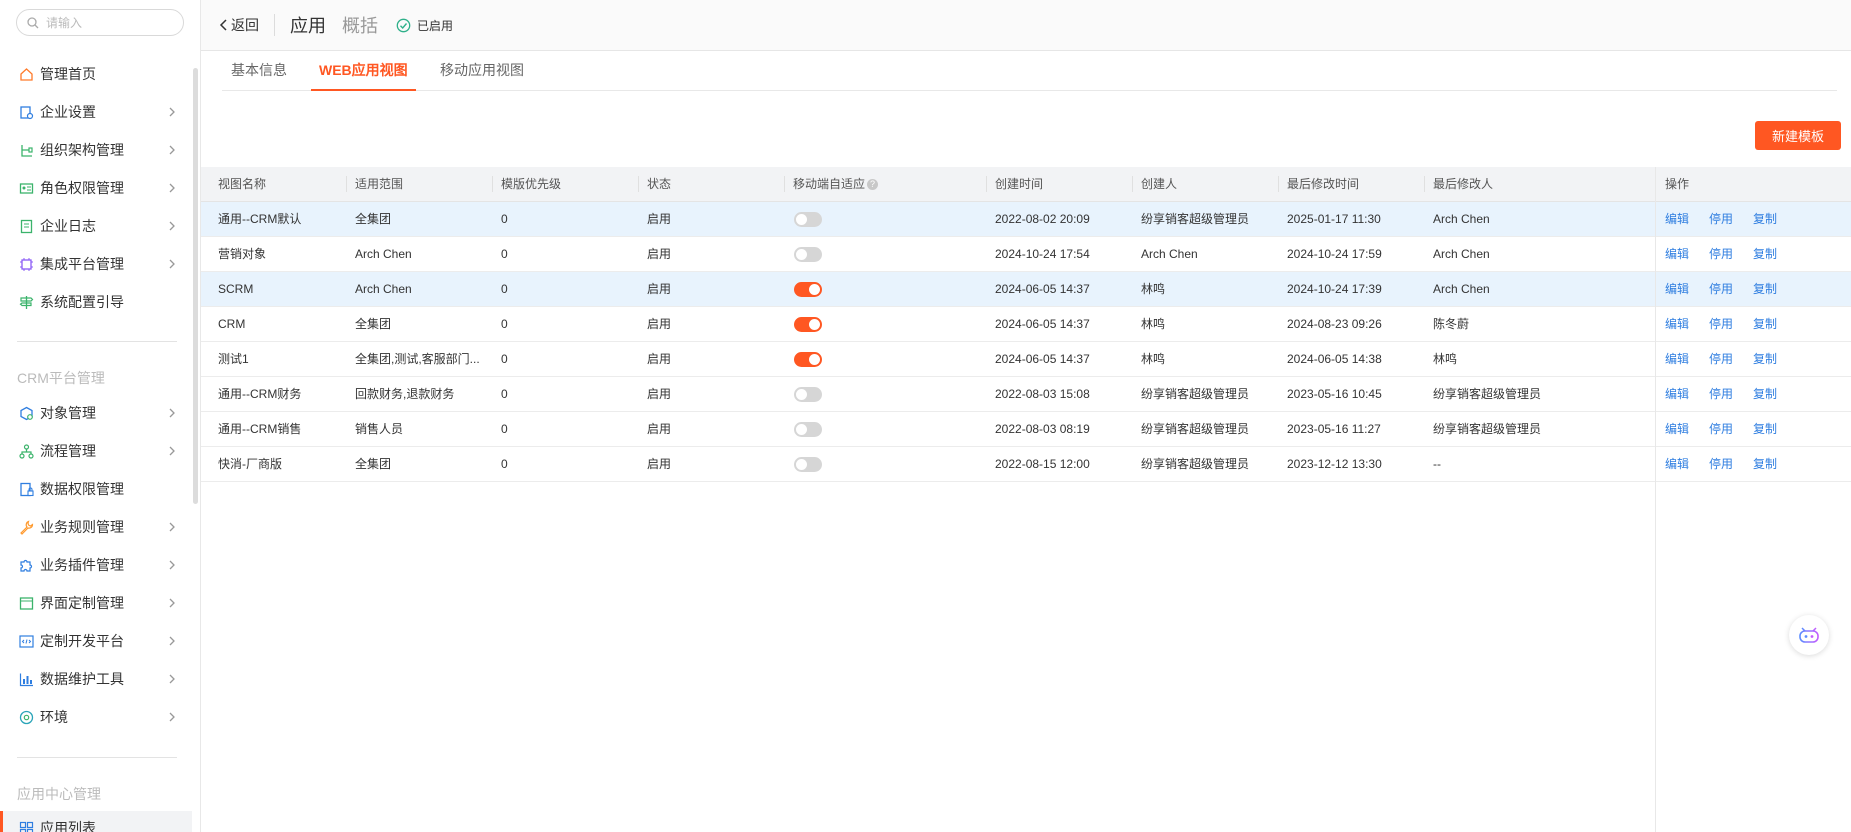 The image size is (1851, 832). I want to click on cell-view-name: 通用--CRM默认, so click(260, 219).